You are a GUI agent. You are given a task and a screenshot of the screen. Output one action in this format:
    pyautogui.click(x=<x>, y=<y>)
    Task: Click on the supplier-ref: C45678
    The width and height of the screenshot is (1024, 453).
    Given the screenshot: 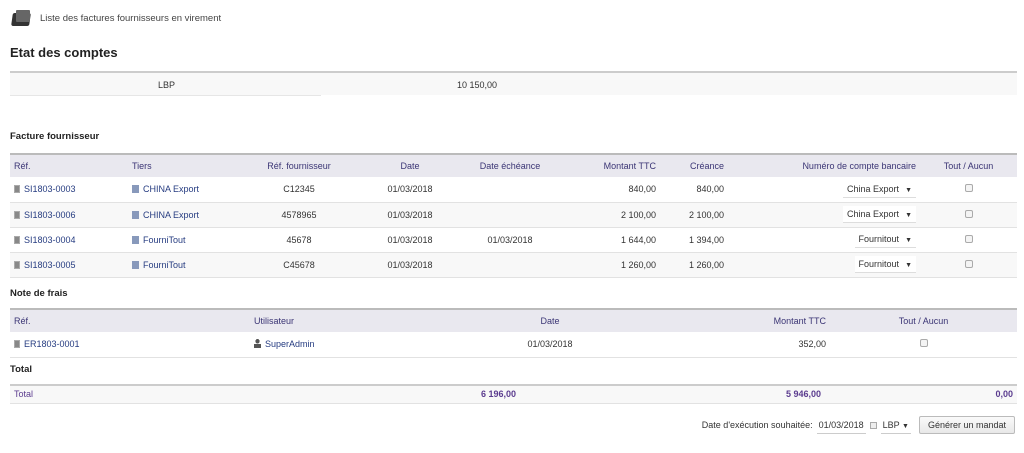 What is the action you would take?
    pyautogui.click(x=299, y=265)
    